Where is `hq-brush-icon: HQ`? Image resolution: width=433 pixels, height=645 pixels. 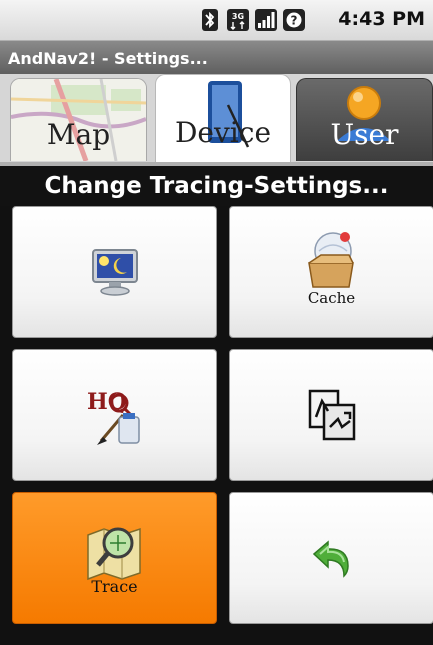 hq-brush-icon: HQ is located at coordinates (113, 417).